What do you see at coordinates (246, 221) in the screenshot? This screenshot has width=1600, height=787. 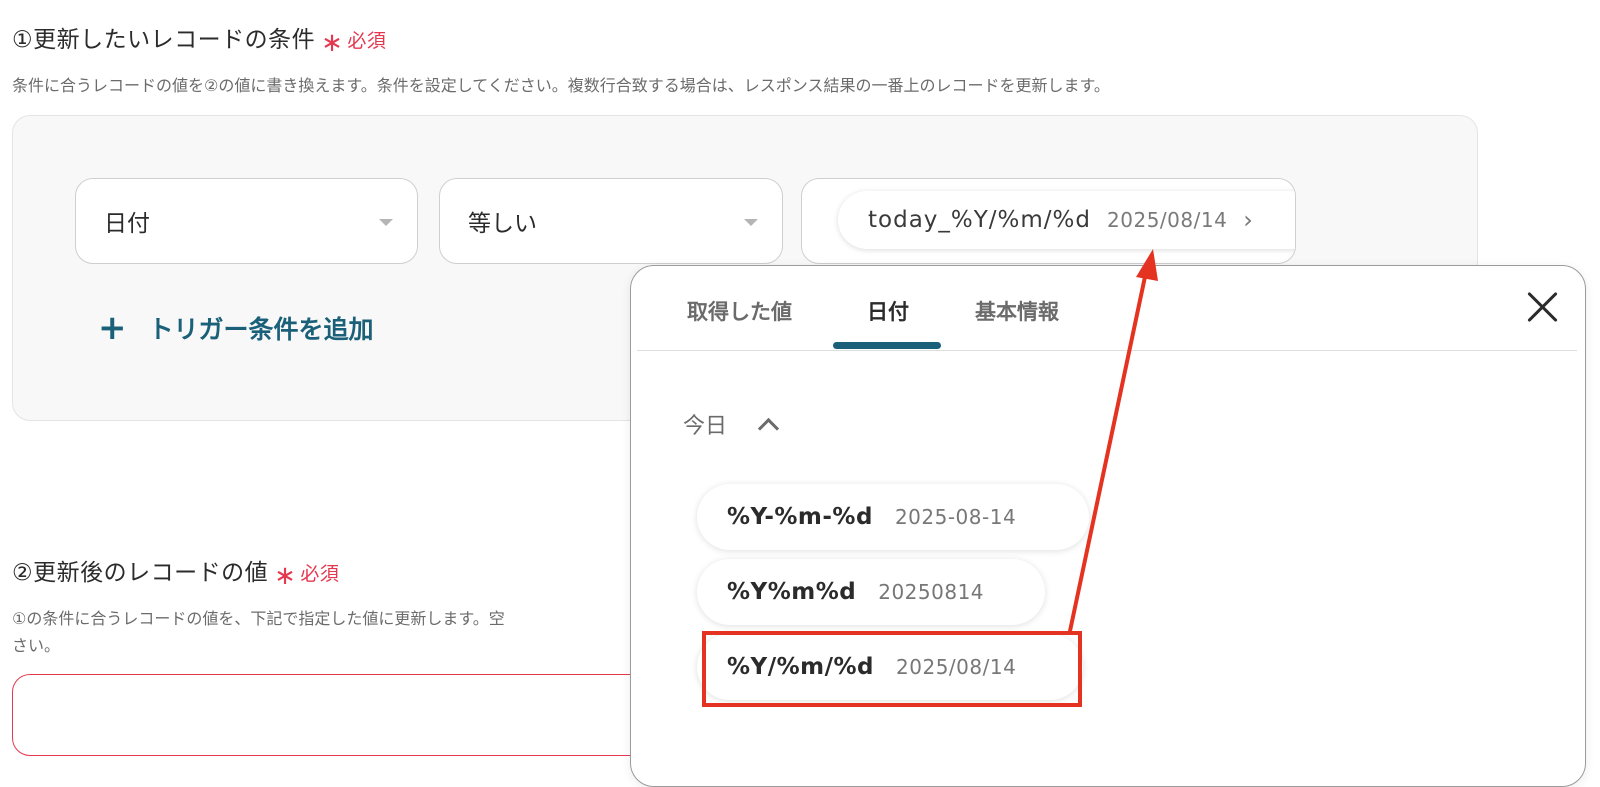 I see `field-select: 日付` at bounding box center [246, 221].